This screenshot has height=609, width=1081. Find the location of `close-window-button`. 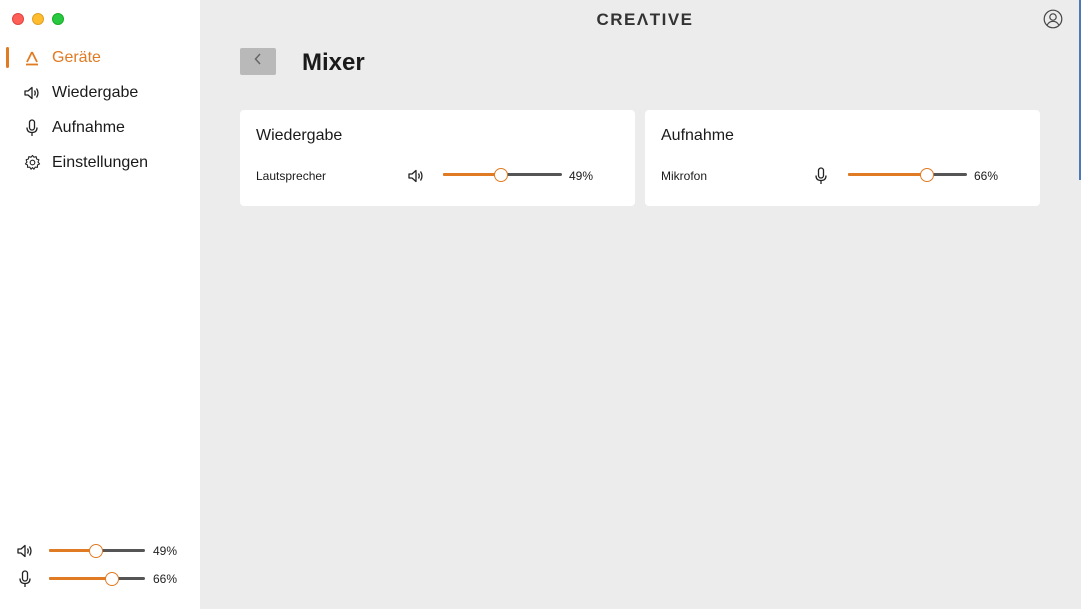

close-window-button is located at coordinates (18, 19).